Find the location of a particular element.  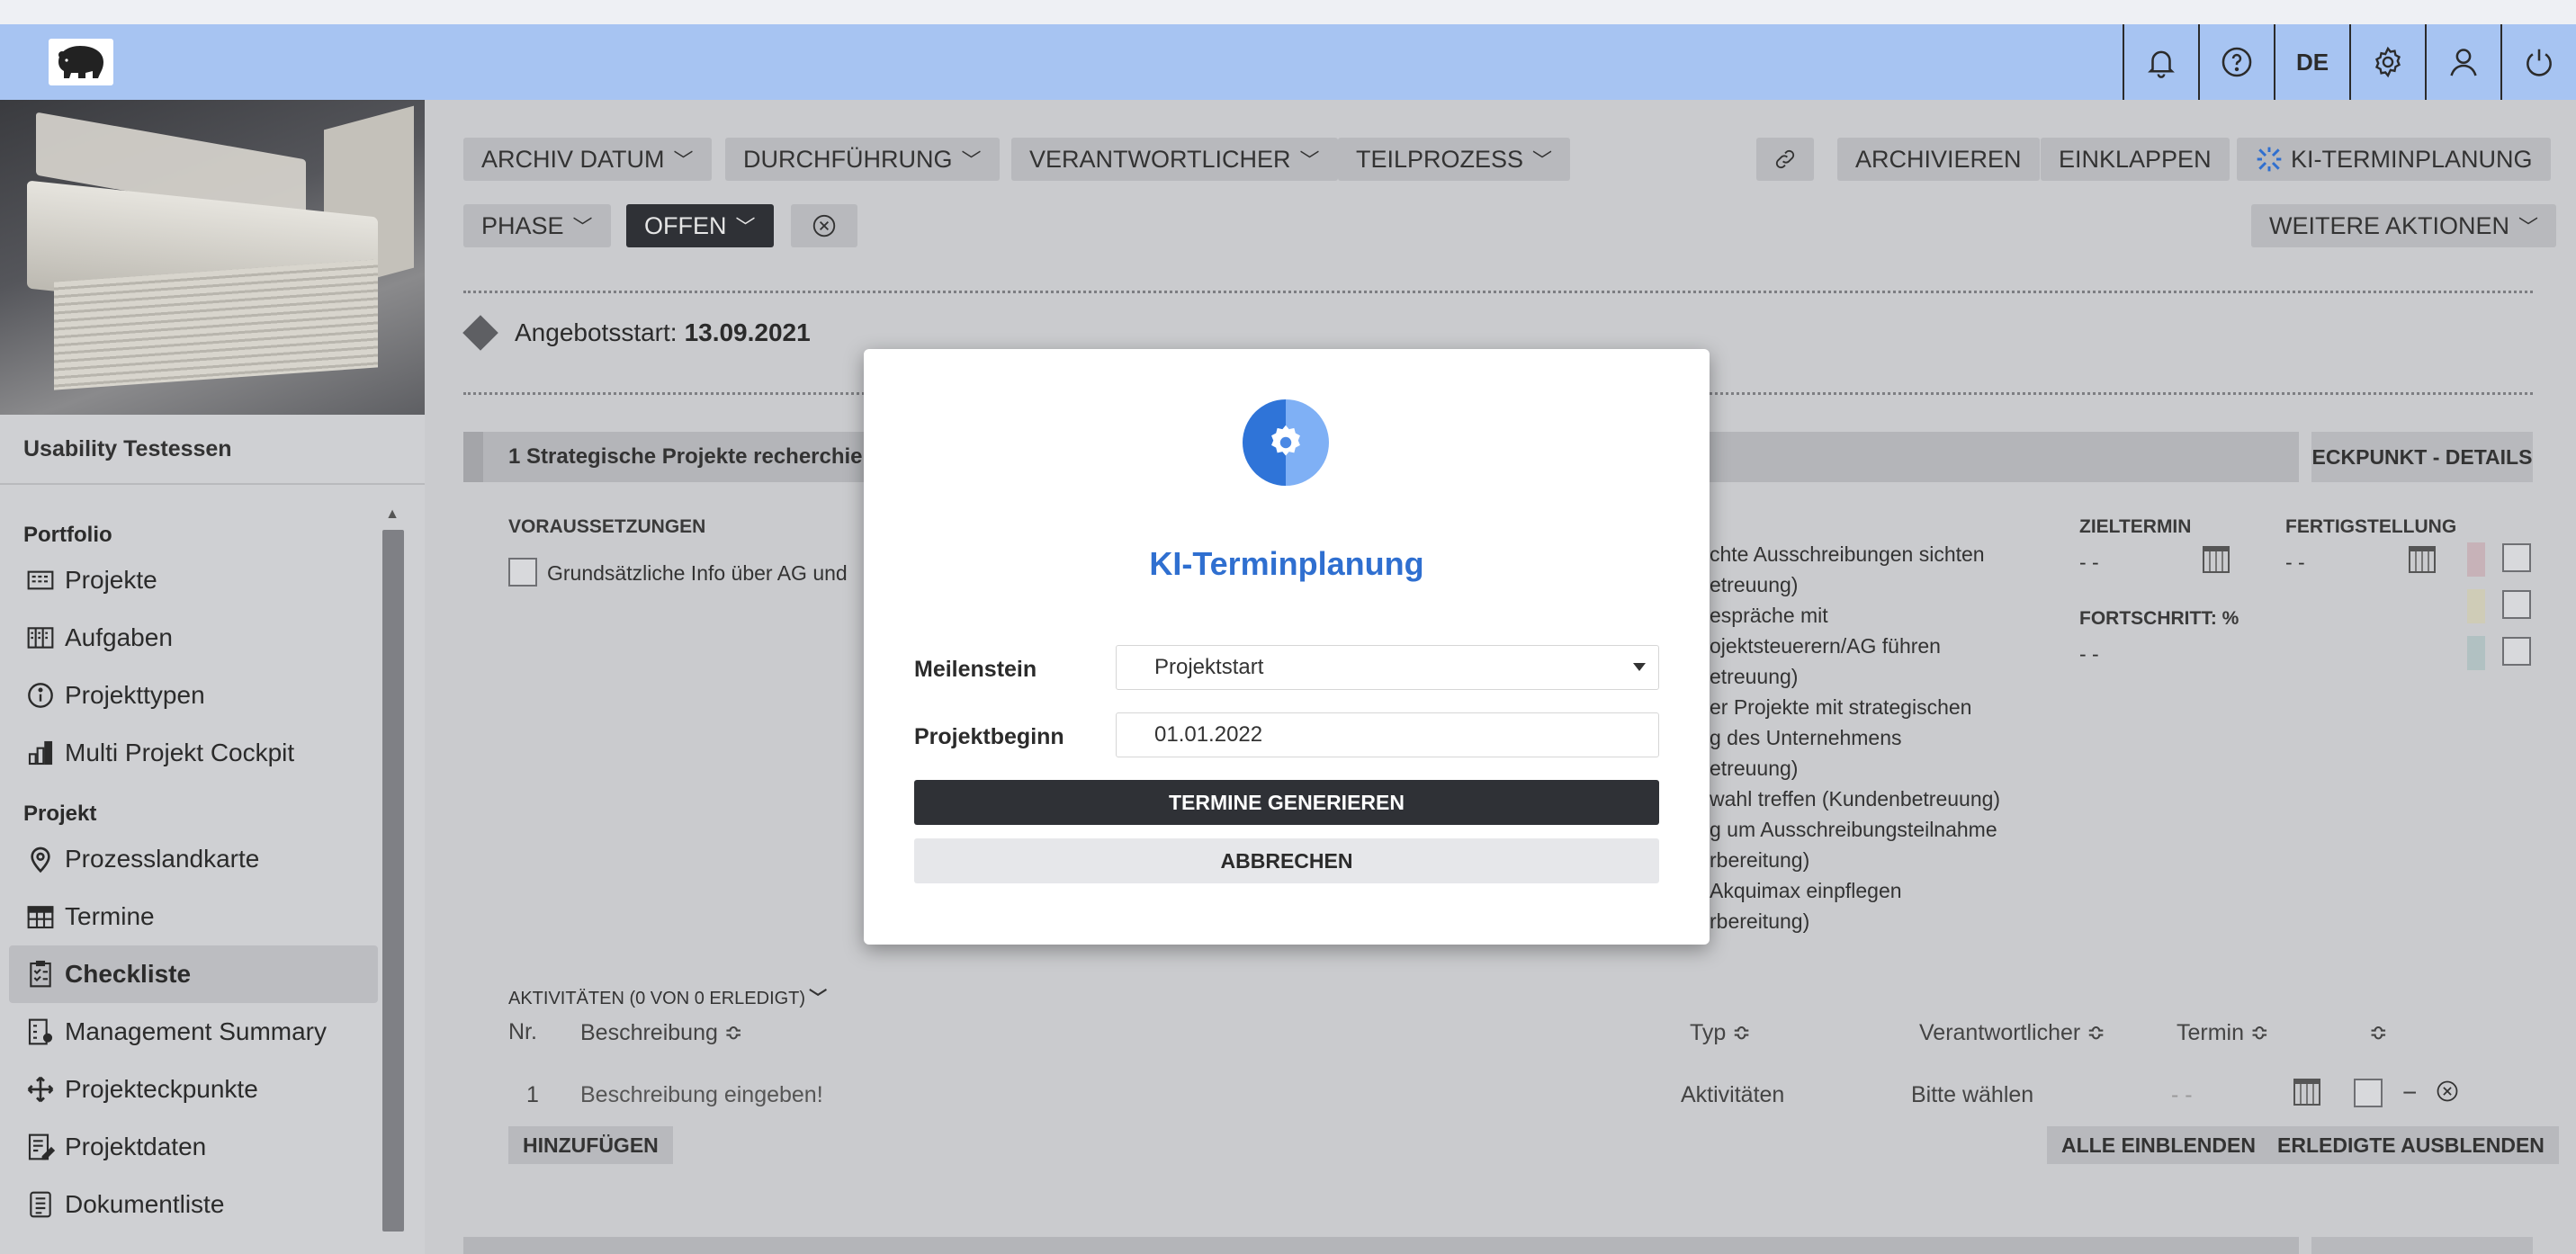

edit-doc-icon is located at coordinates (41, 1147).